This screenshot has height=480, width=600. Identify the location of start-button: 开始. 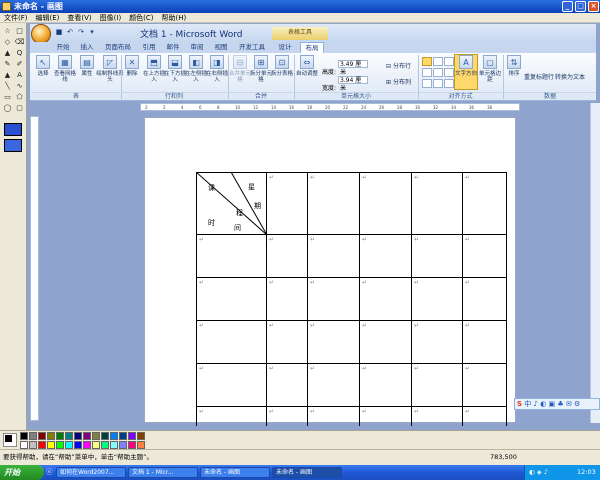
(22, 472).